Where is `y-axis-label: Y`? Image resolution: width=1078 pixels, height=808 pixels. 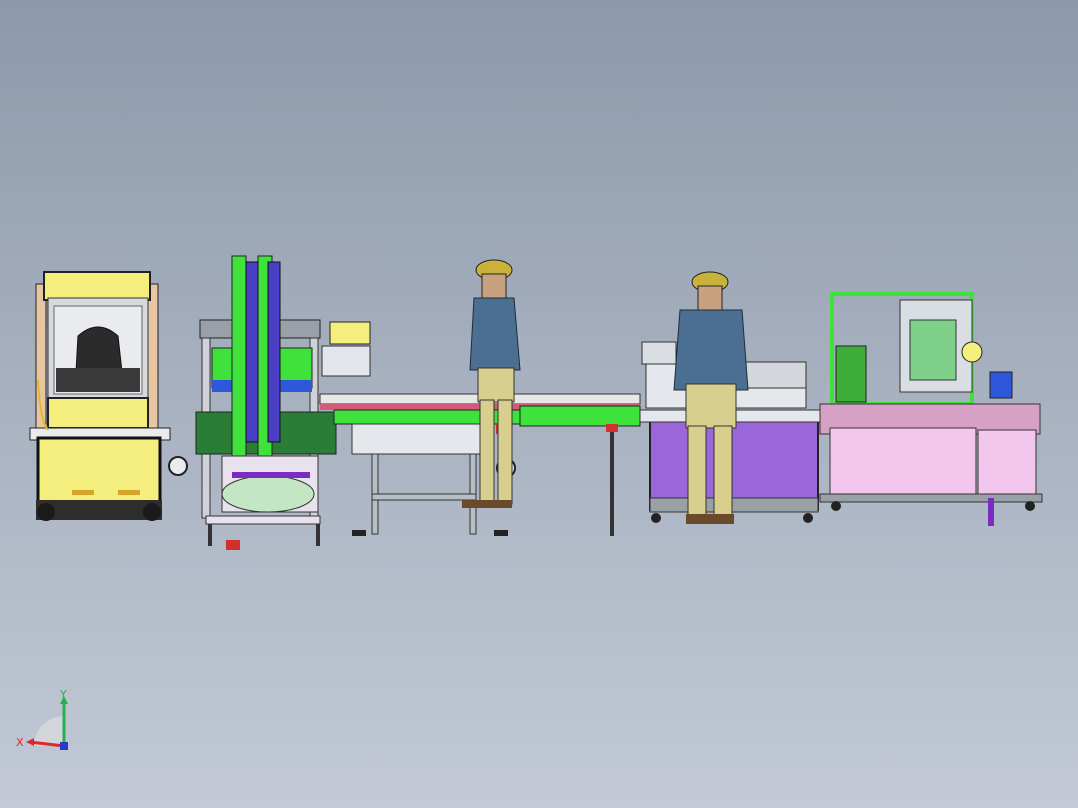
y-axis-label: Y is located at coordinates (63, 694).